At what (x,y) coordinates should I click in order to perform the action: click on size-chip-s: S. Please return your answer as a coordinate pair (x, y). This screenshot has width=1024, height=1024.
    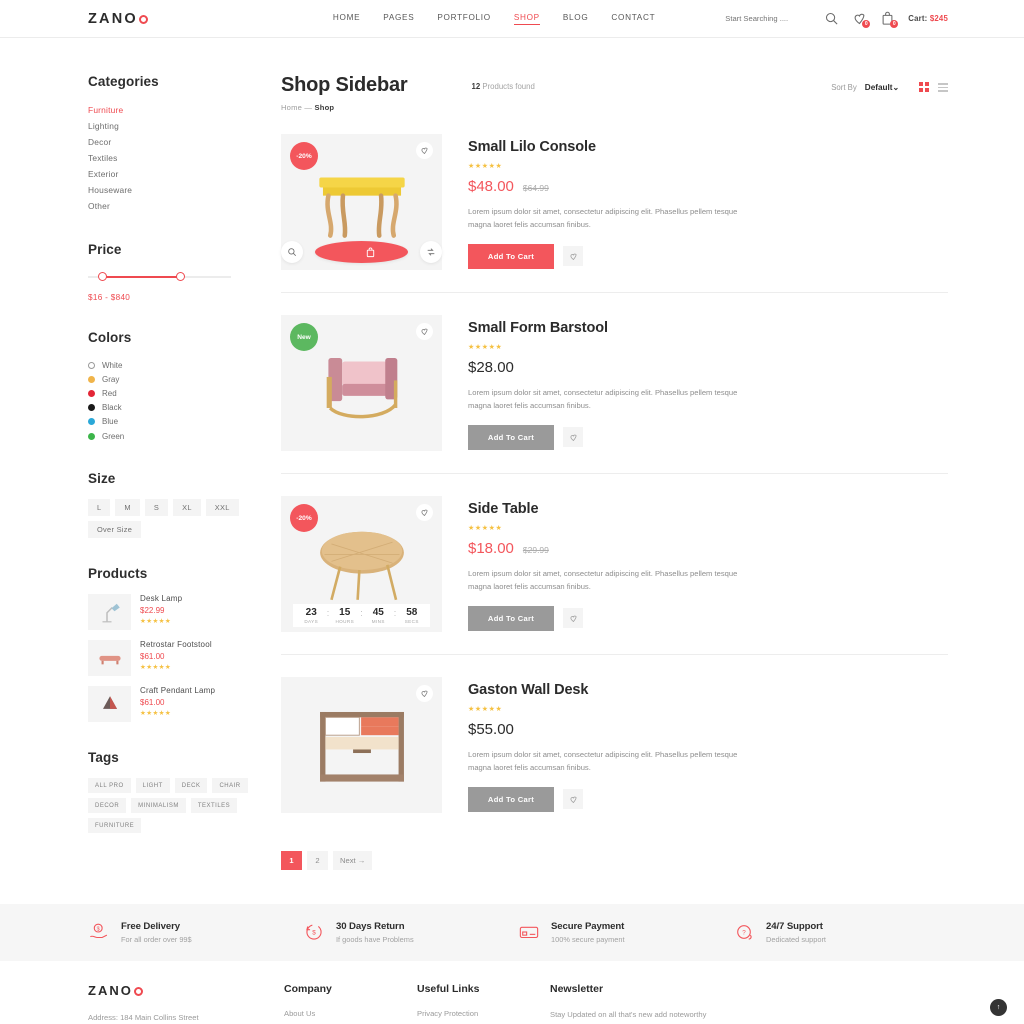
    Looking at the image, I should click on (156, 508).